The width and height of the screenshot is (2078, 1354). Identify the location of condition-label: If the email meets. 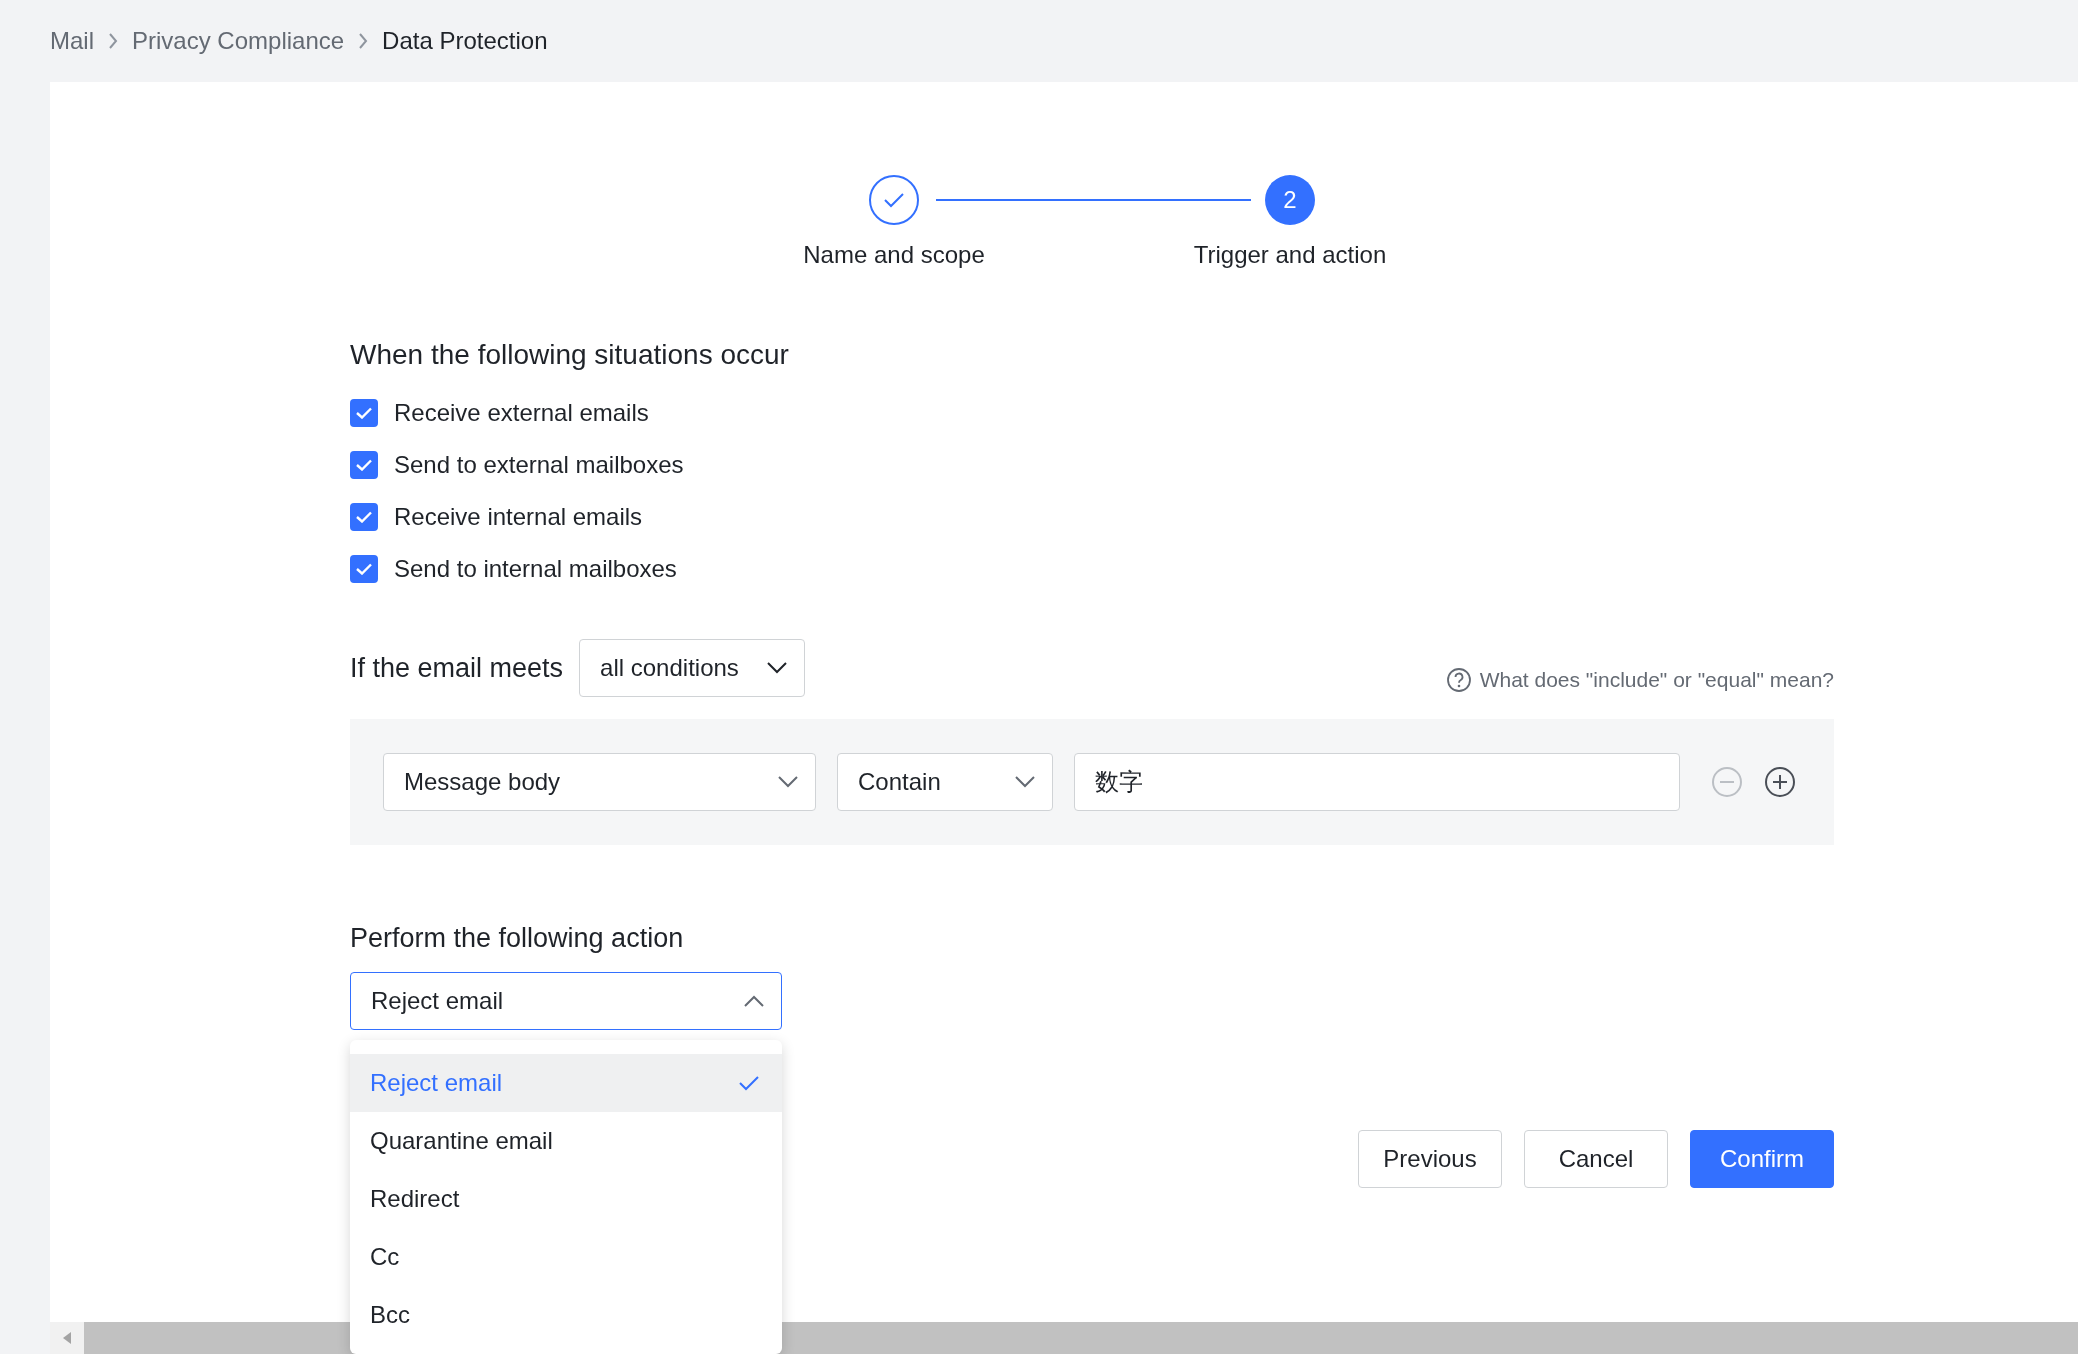
(457, 668).